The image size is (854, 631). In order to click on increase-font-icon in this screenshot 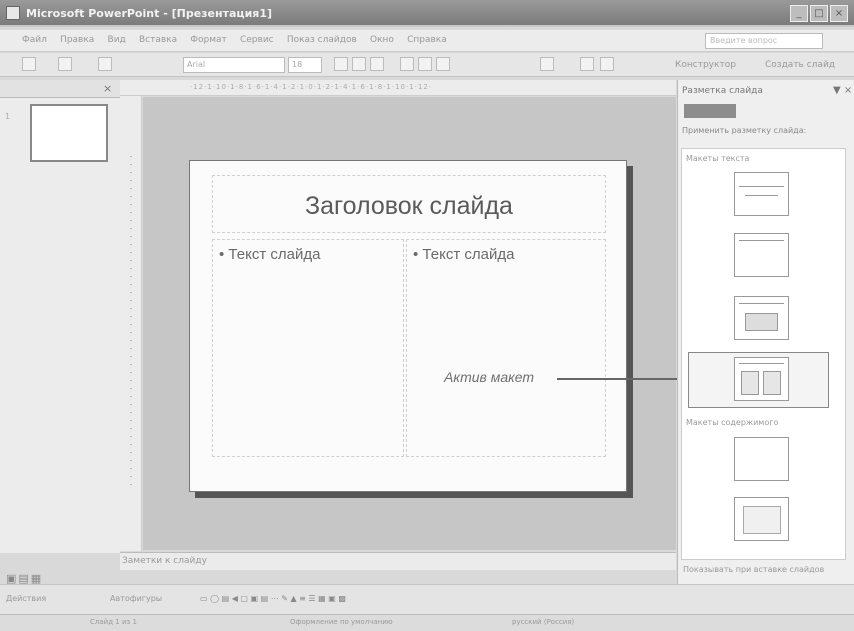, I will do `click(547, 64)`.